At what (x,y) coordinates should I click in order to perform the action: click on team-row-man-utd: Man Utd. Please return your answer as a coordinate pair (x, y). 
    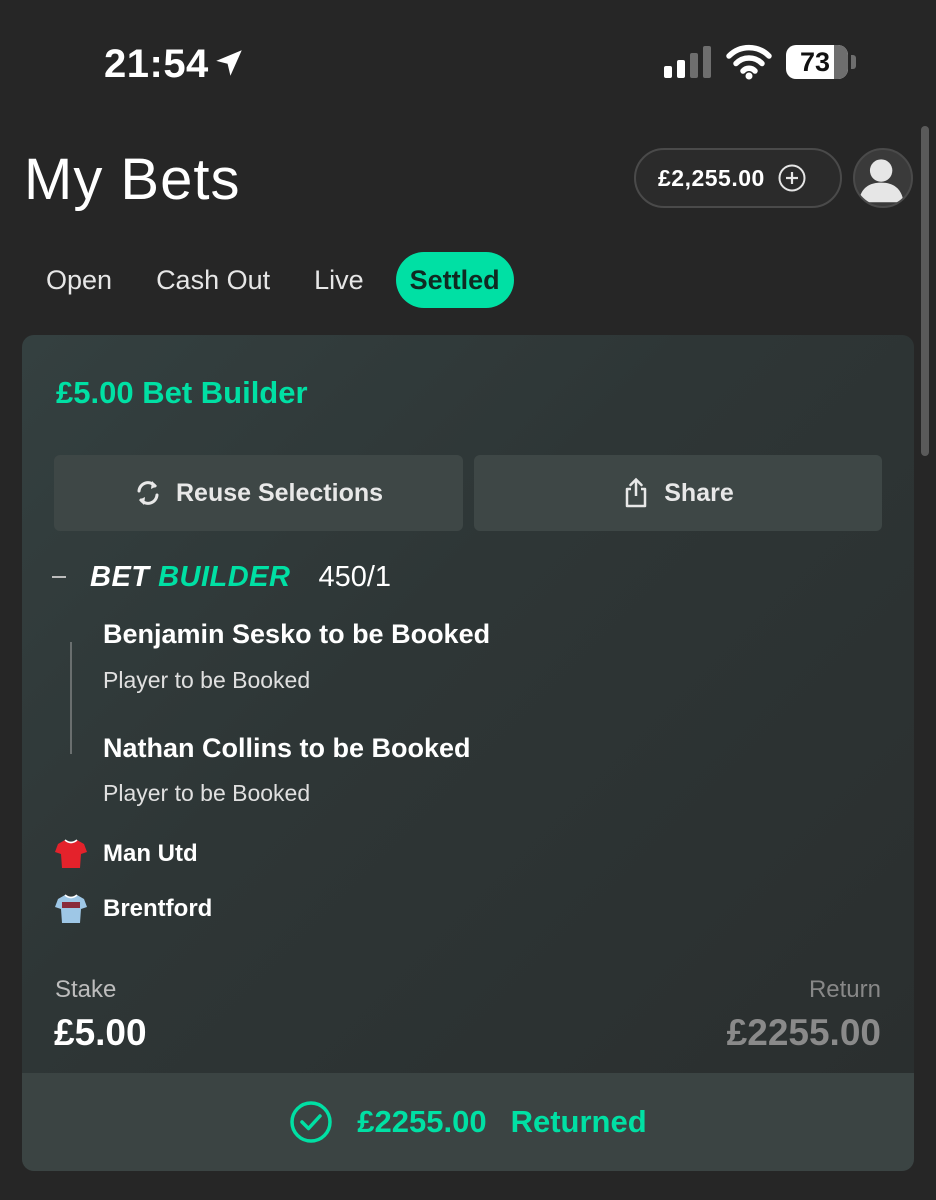
    Looking at the image, I should click on (126, 854).